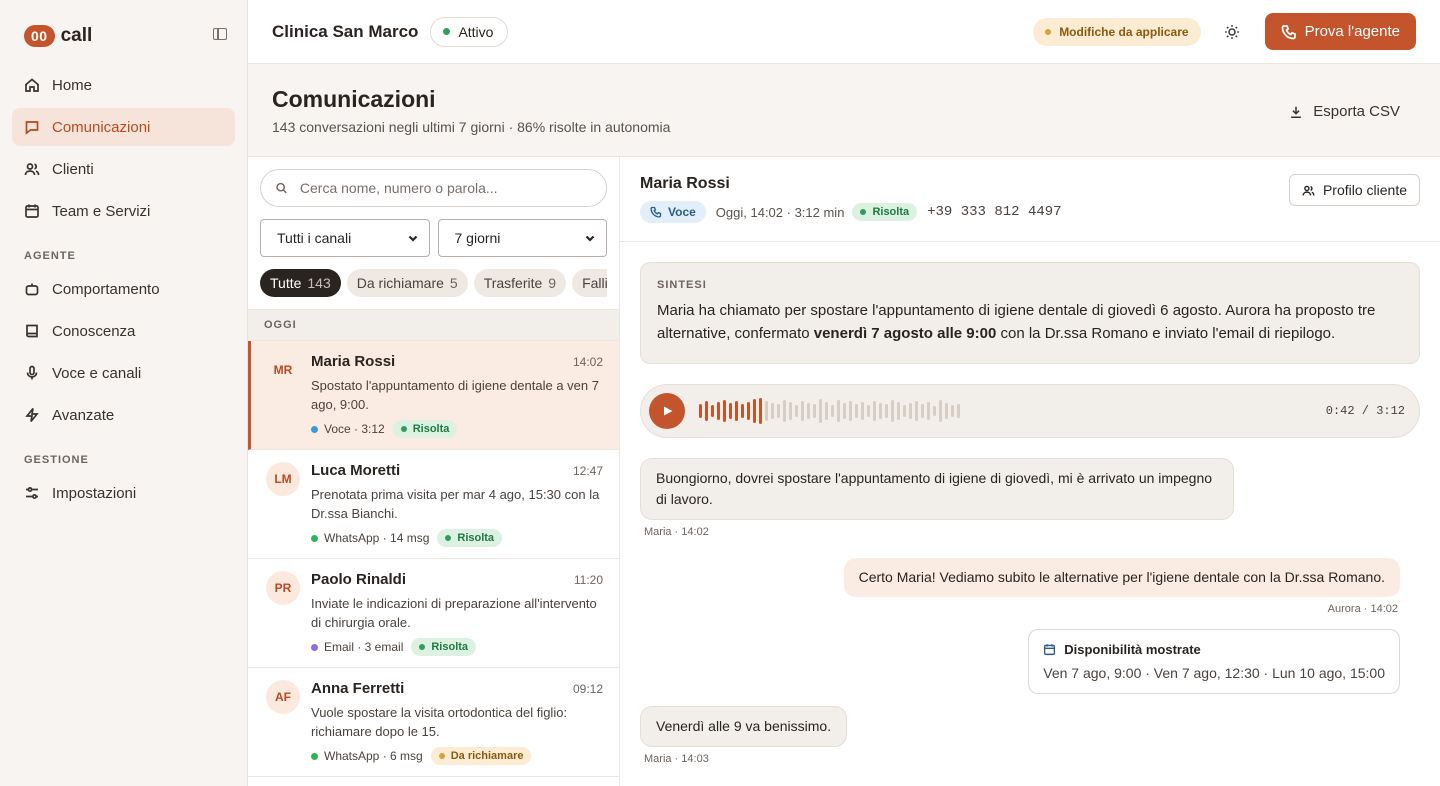  I want to click on sidebar-item-conoscenza: Conoscenza, so click(123, 331).